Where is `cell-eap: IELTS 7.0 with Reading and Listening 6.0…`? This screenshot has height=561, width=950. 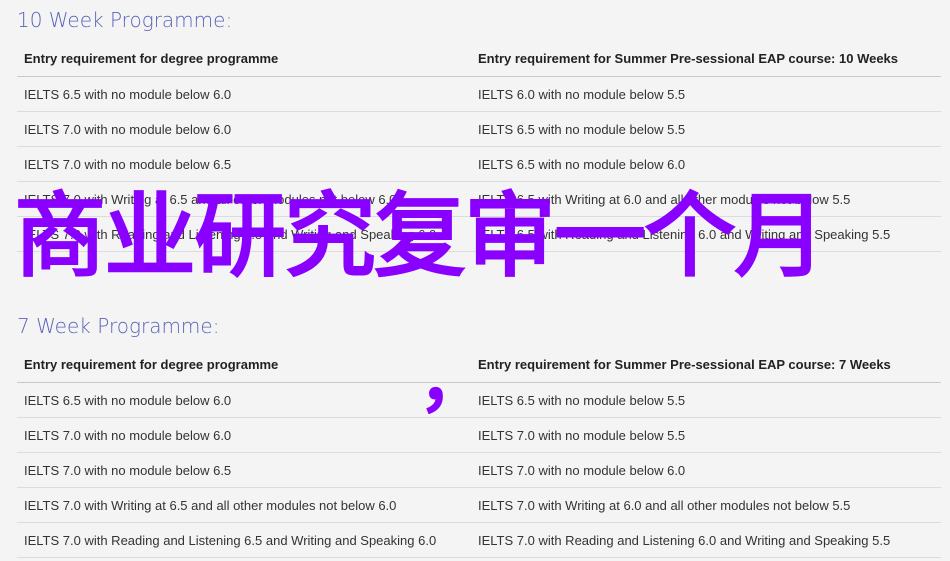
cell-eap: IELTS 7.0 with Reading and Listening 6.0… is located at coordinates (706, 540).